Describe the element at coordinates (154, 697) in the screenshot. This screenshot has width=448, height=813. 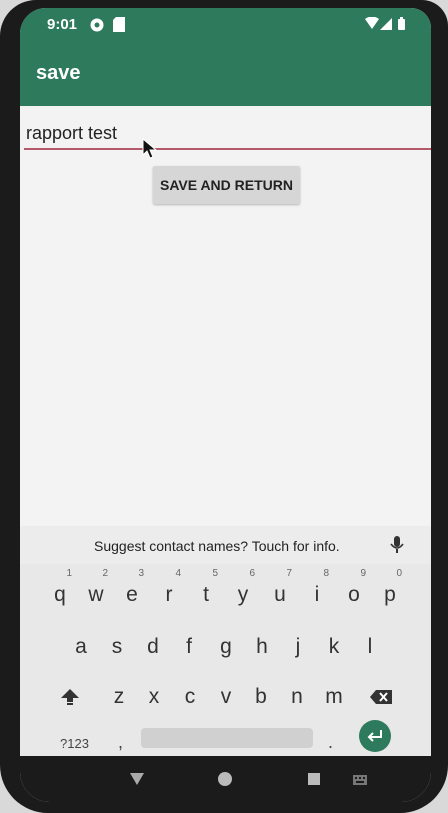
I see `key-x: x` at that location.